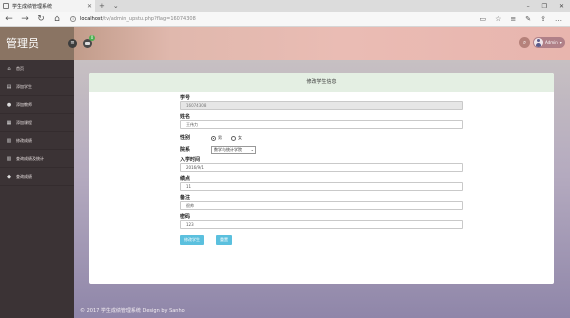 This screenshot has height=318, width=570. What do you see at coordinates (91, 19) in the screenshot?
I see `url-host: localhost` at bounding box center [91, 19].